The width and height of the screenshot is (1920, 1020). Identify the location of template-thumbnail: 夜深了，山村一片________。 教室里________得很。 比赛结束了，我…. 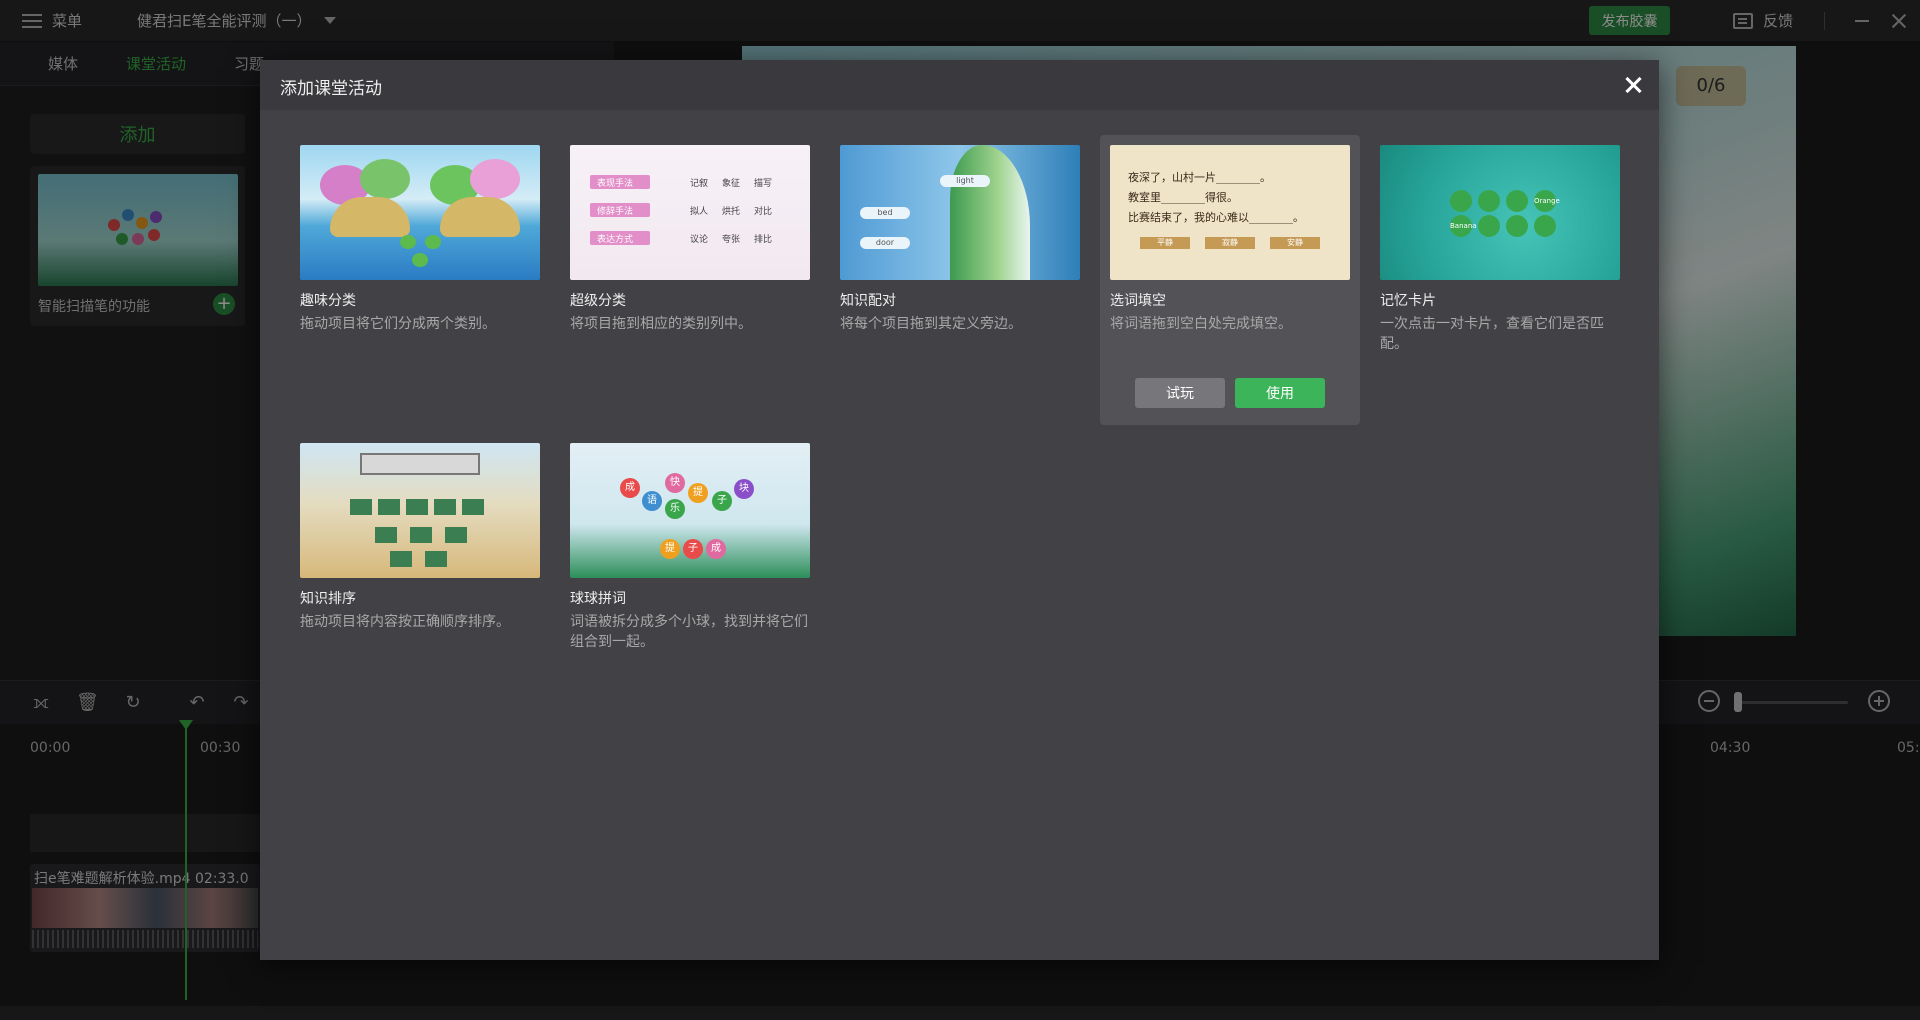
(1230, 212).